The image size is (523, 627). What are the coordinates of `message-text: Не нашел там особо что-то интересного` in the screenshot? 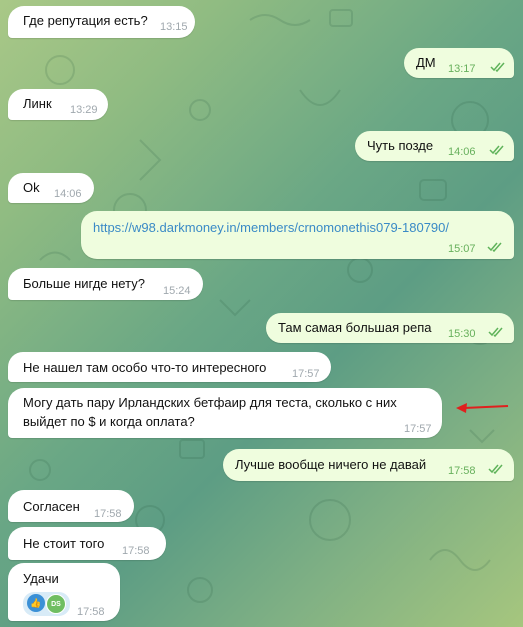 It's located at (145, 367).